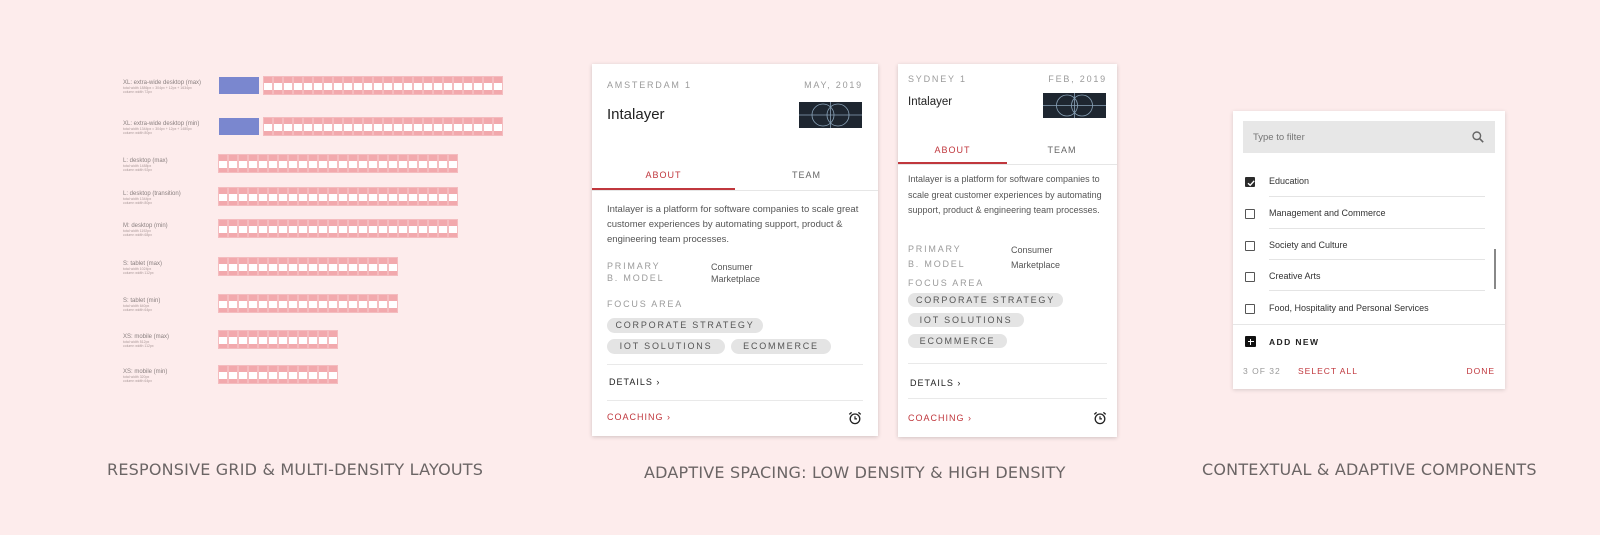  What do you see at coordinates (1478, 137) in the screenshot?
I see `search-icon` at bounding box center [1478, 137].